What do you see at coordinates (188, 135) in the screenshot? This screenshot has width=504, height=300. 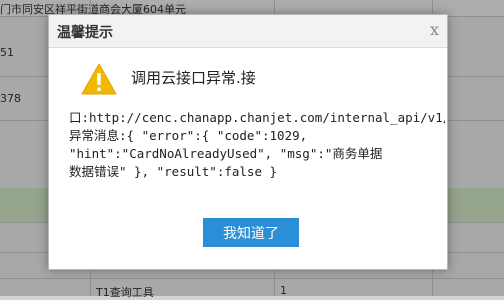 I see `message-line: 异常消息:{ "error":{ "code":1029,` at bounding box center [188, 135].